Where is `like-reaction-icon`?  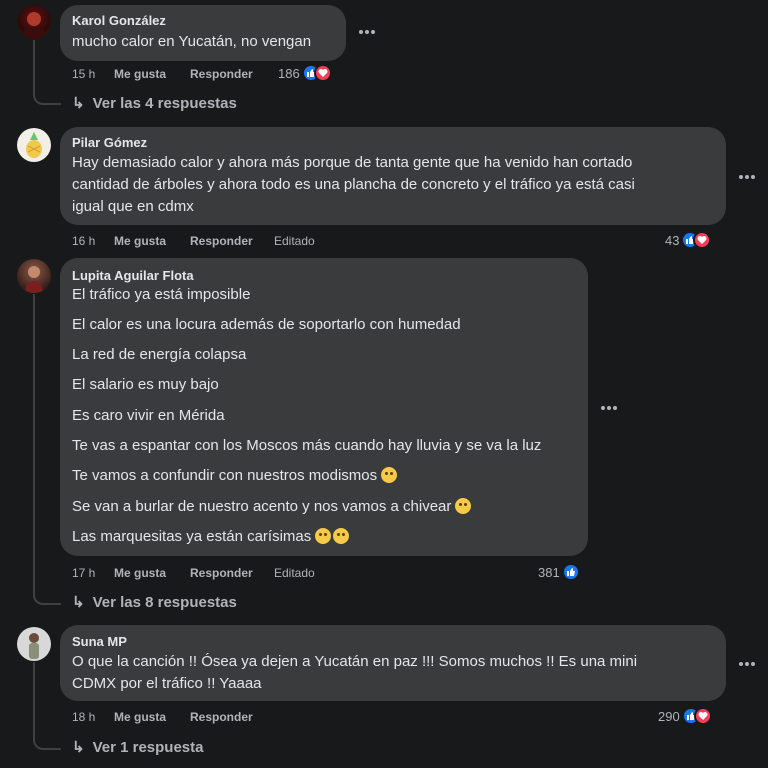
like-reaction-icon is located at coordinates (570, 572).